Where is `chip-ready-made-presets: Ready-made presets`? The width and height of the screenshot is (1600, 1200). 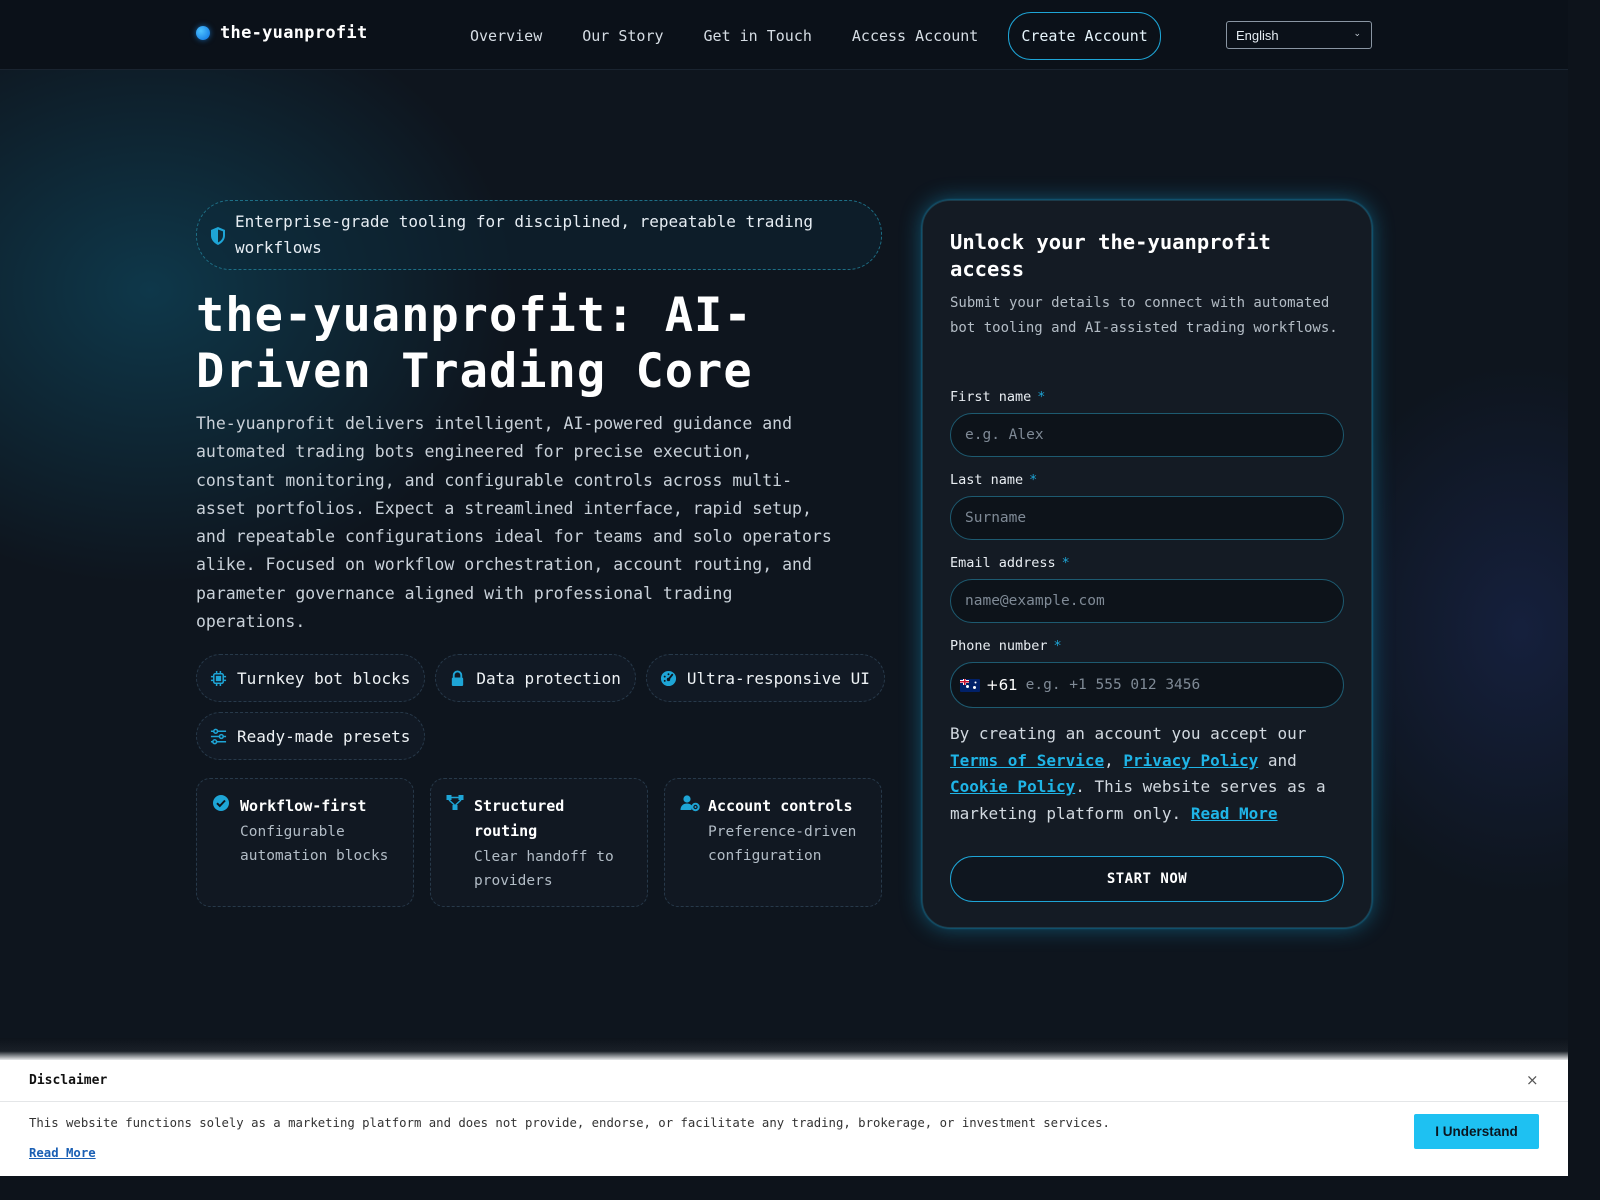 chip-ready-made-presets: Ready-made presets is located at coordinates (311, 736).